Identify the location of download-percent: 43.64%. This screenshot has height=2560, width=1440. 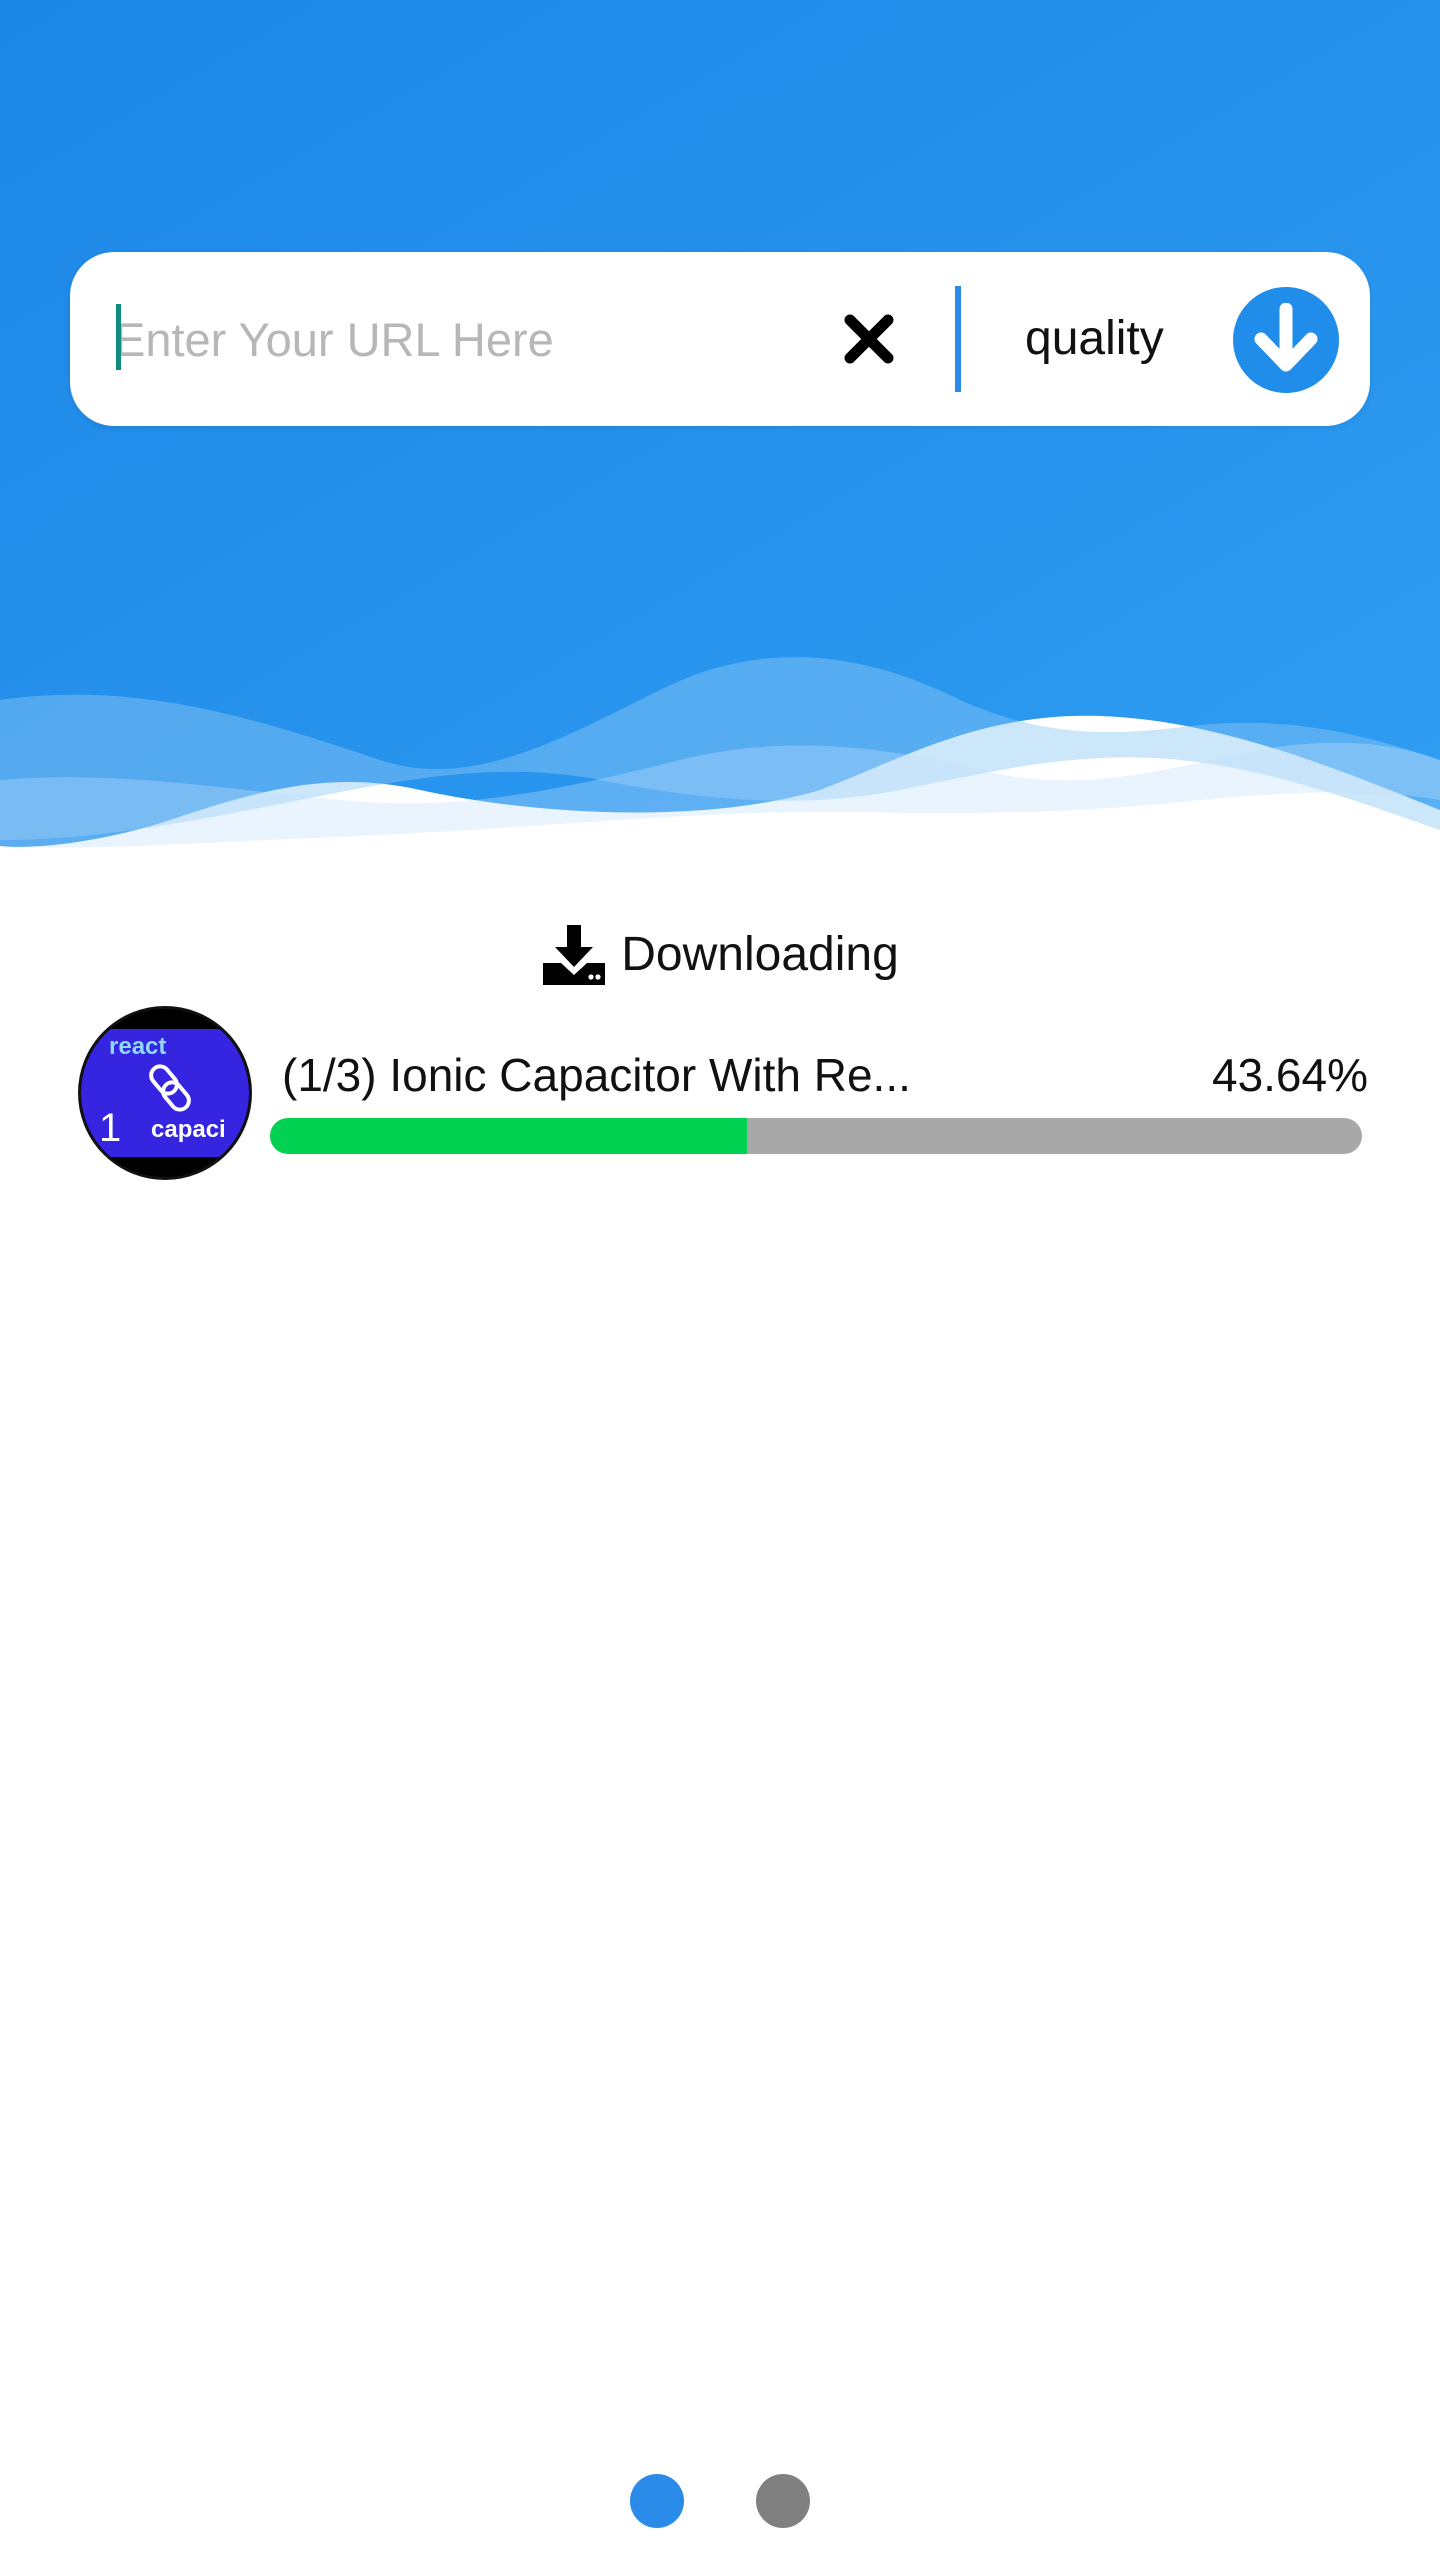
(1289, 1075).